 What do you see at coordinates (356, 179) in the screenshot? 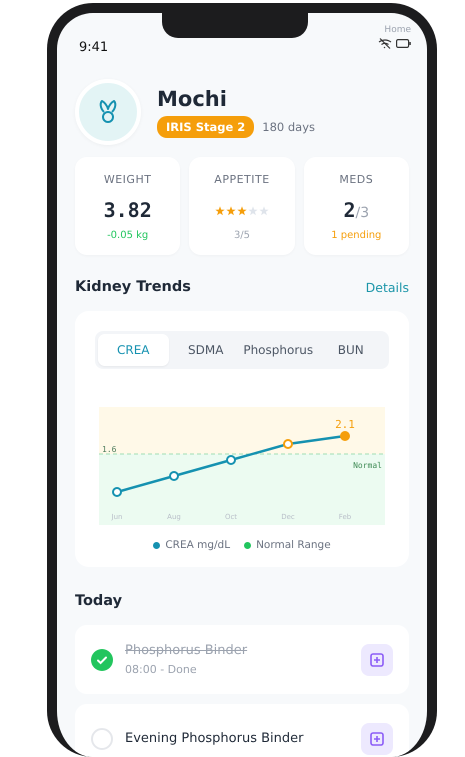
I see `stat-label: MEDS` at bounding box center [356, 179].